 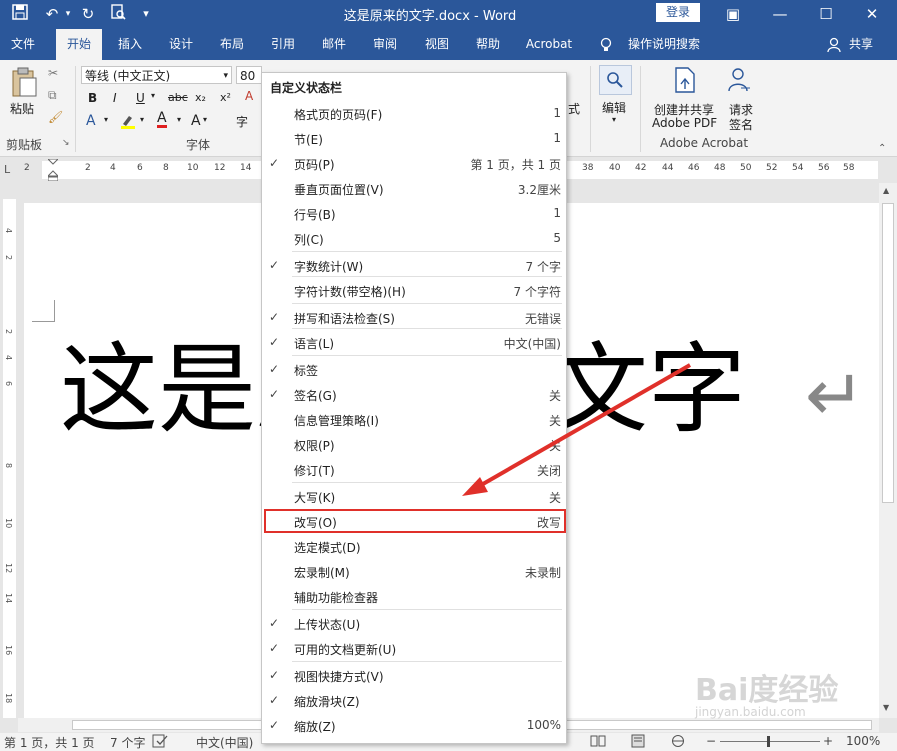 What do you see at coordinates (414, 213) in the screenshot?
I see `menu-item: 行号(B) 1` at bounding box center [414, 213].